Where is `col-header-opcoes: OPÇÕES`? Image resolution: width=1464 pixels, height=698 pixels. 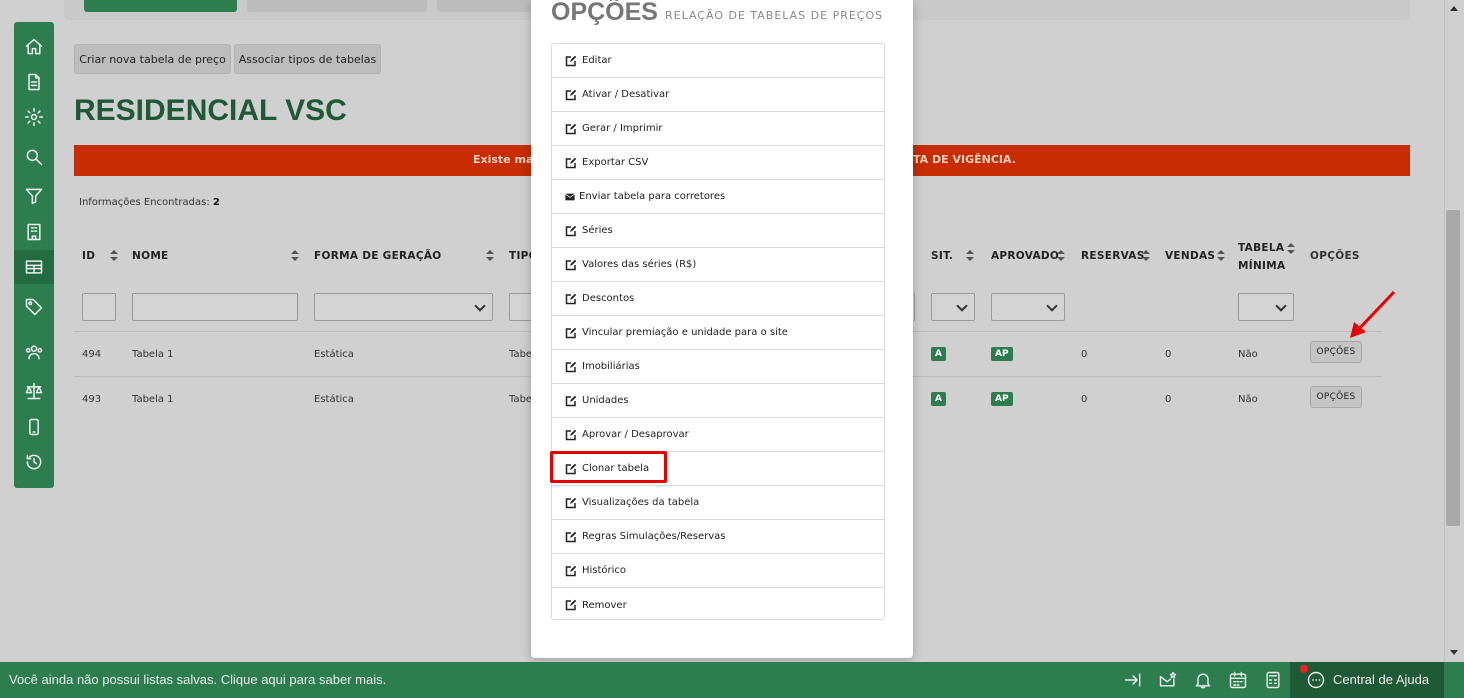
col-header-opcoes: OPÇÕES is located at coordinates (1335, 256).